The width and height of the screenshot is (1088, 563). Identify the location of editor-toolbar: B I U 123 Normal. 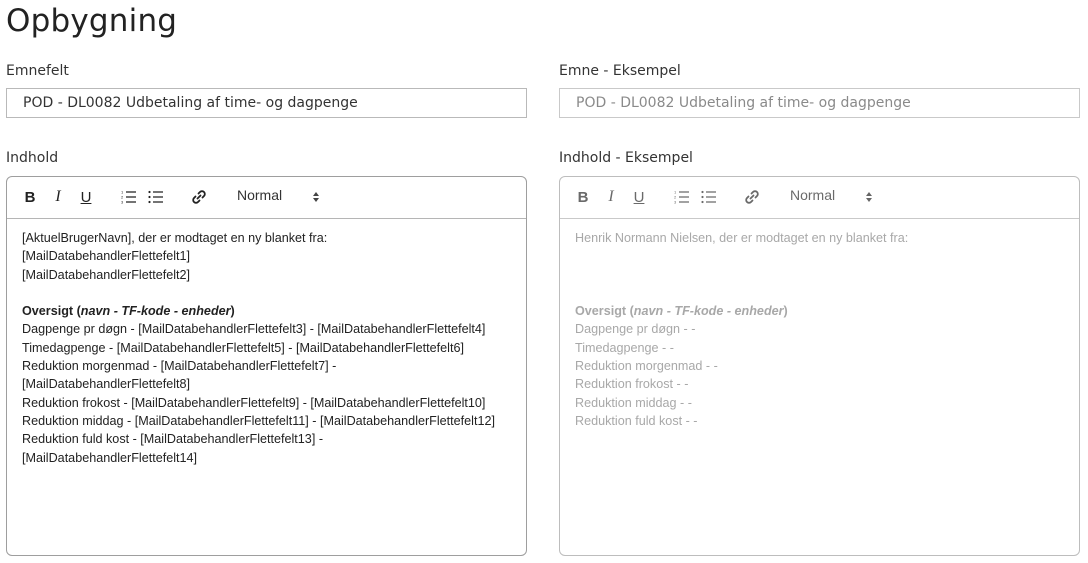
(266, 198).